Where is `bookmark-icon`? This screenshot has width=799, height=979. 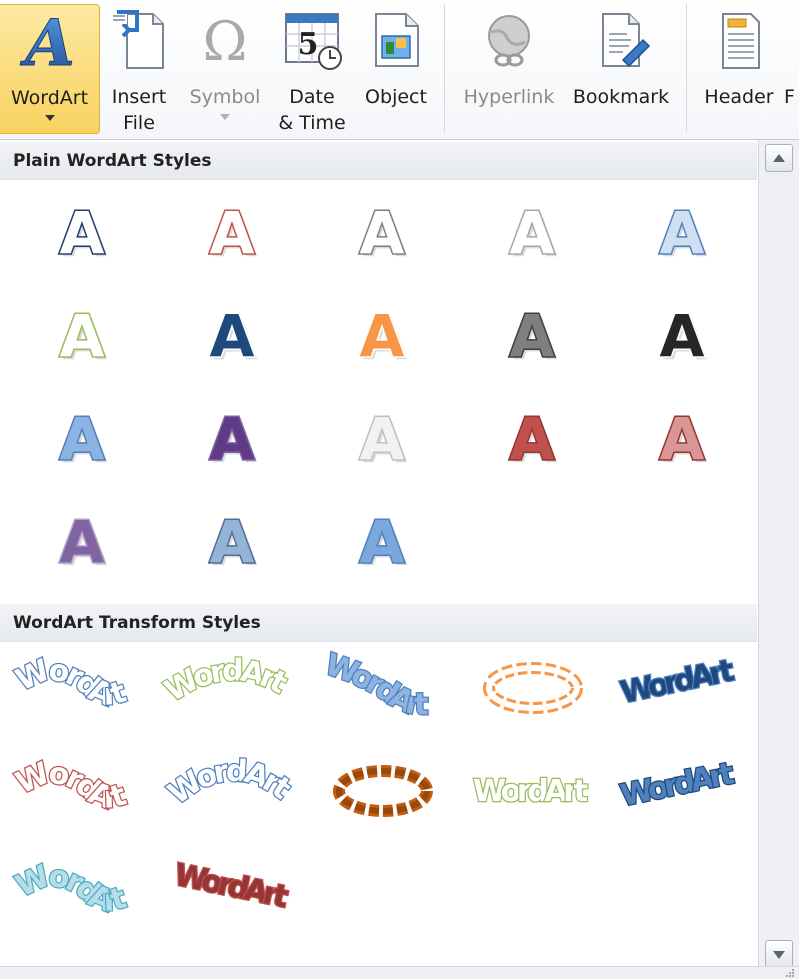
bookmark-icon is located at coordinates (626, 40).